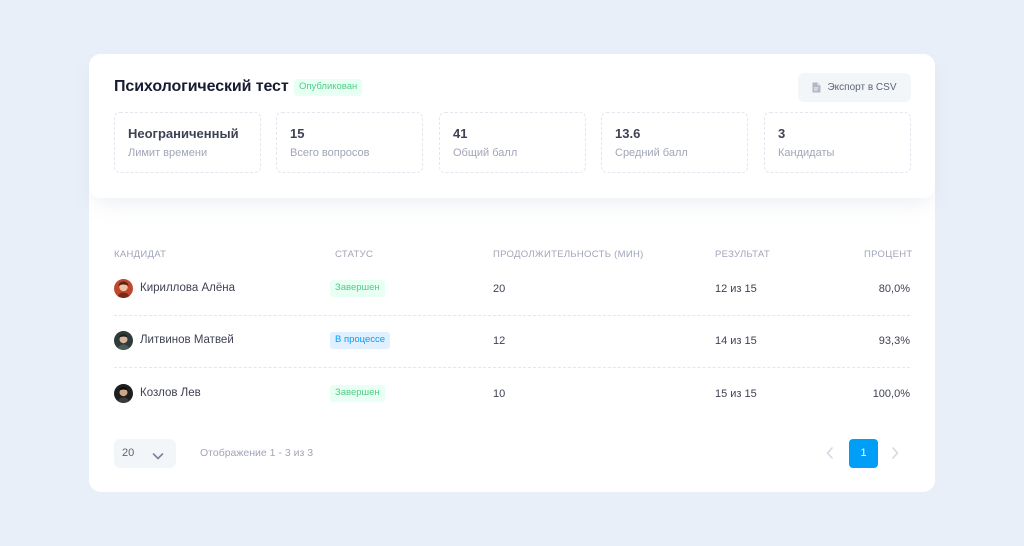  I want to click on page-button-current: 1, so click(863, 453).